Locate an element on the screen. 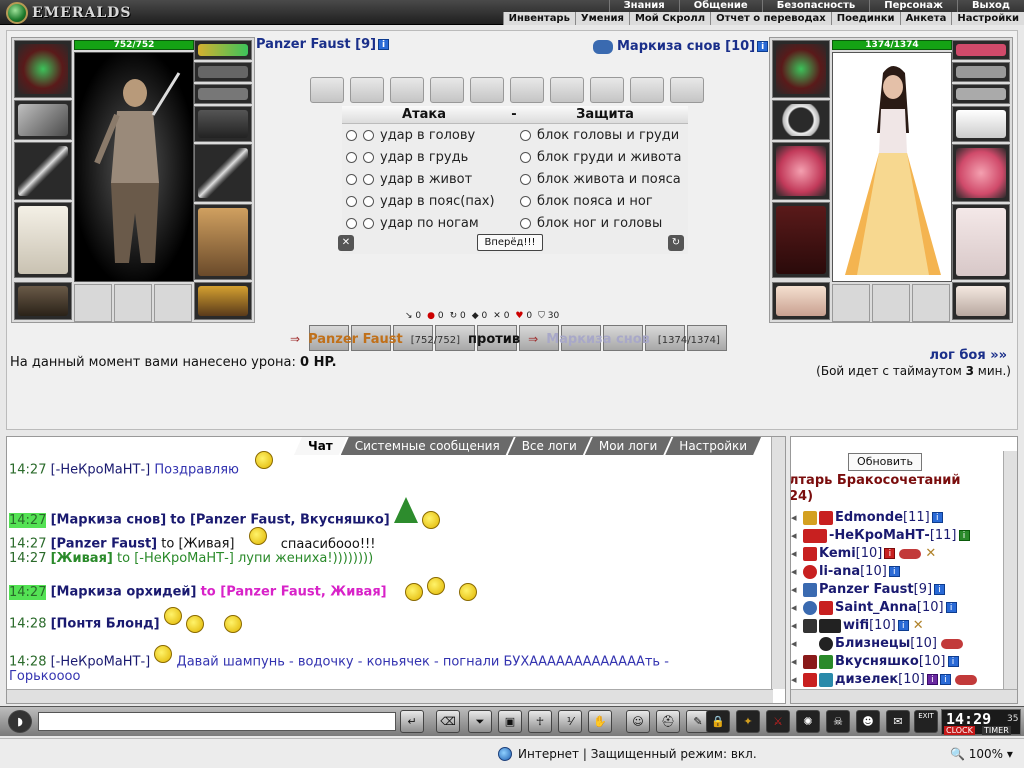 This screenshot has height=768, width=1024. defense-option-4: блок пояса и ног is located at coordinates (586, 201).